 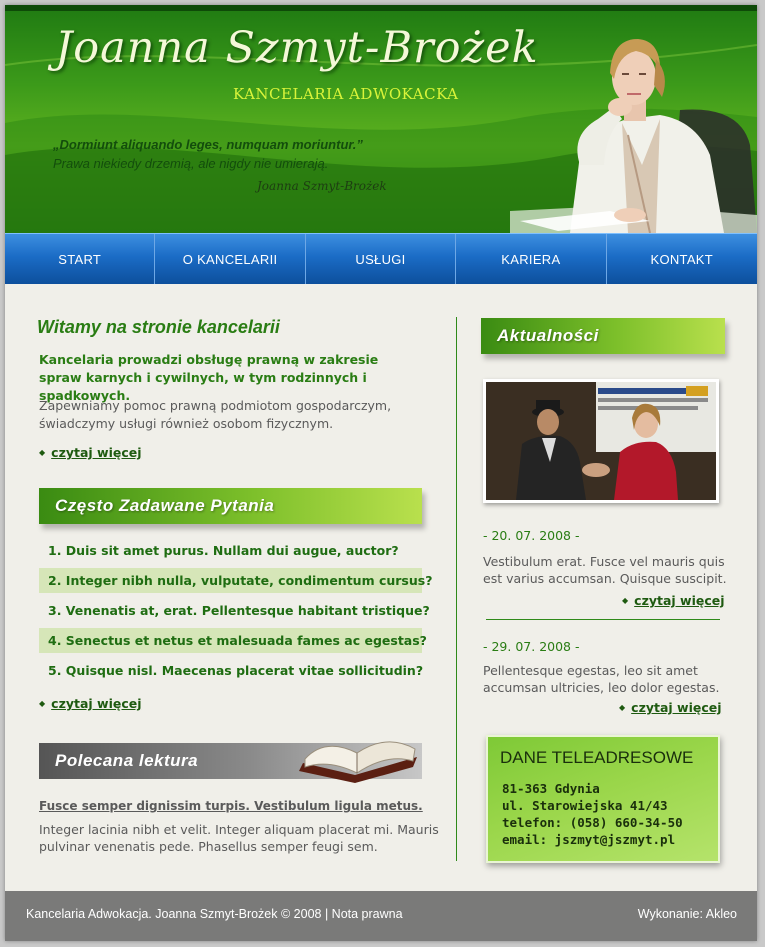 What do you see at coordinates (597, 757) in the screenshot?
I see `contact-title: DANE TELEADRESOWE` at bounding box center [597, 757].